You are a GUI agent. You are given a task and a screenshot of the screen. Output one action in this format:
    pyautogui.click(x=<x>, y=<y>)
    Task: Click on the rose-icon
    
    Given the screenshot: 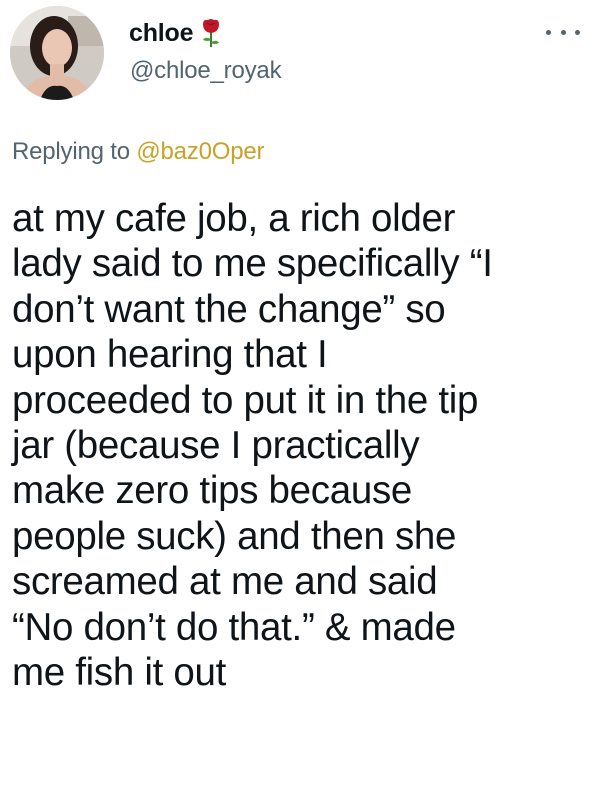 What is the action you would take?
    pyautogui.click(x=211, y=33)
    